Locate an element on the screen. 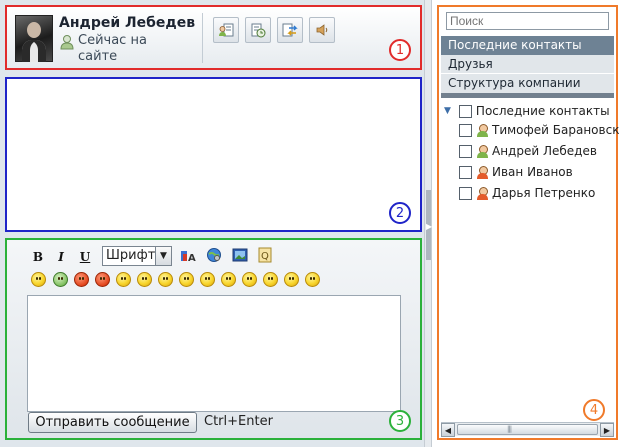  tab-recent-contacts: Последние контакты is located at coordinates (527, 45).